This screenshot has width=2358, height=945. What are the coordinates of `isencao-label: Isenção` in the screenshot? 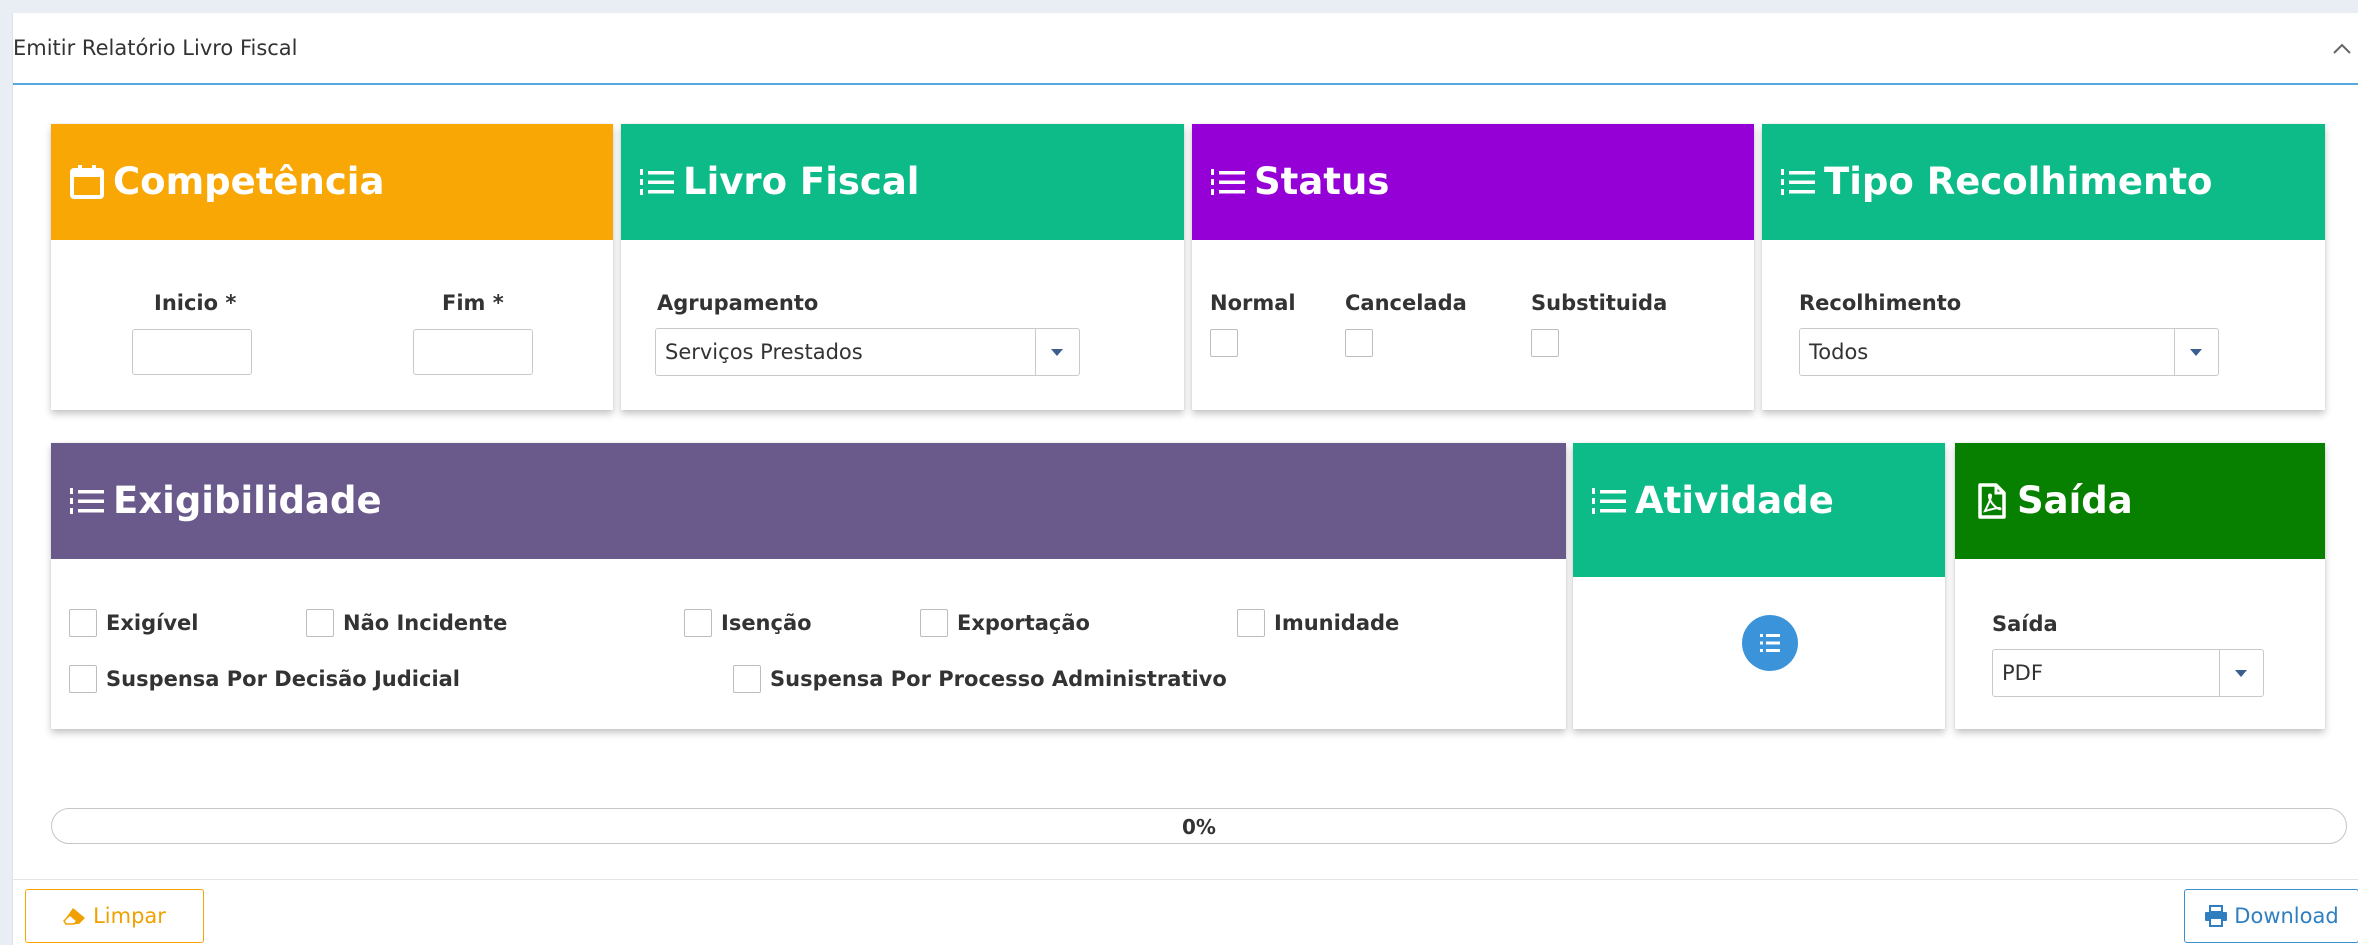 It's located at (766, 623).